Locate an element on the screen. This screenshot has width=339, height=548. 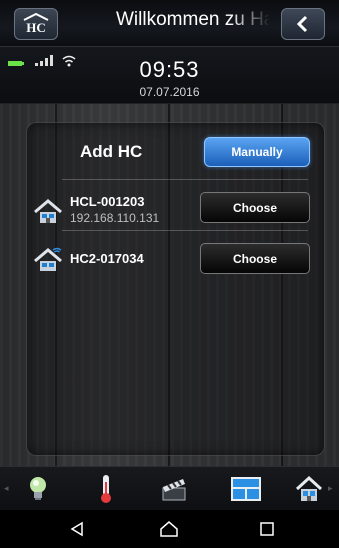
tab-lighting is located at coordinates (38, 489).